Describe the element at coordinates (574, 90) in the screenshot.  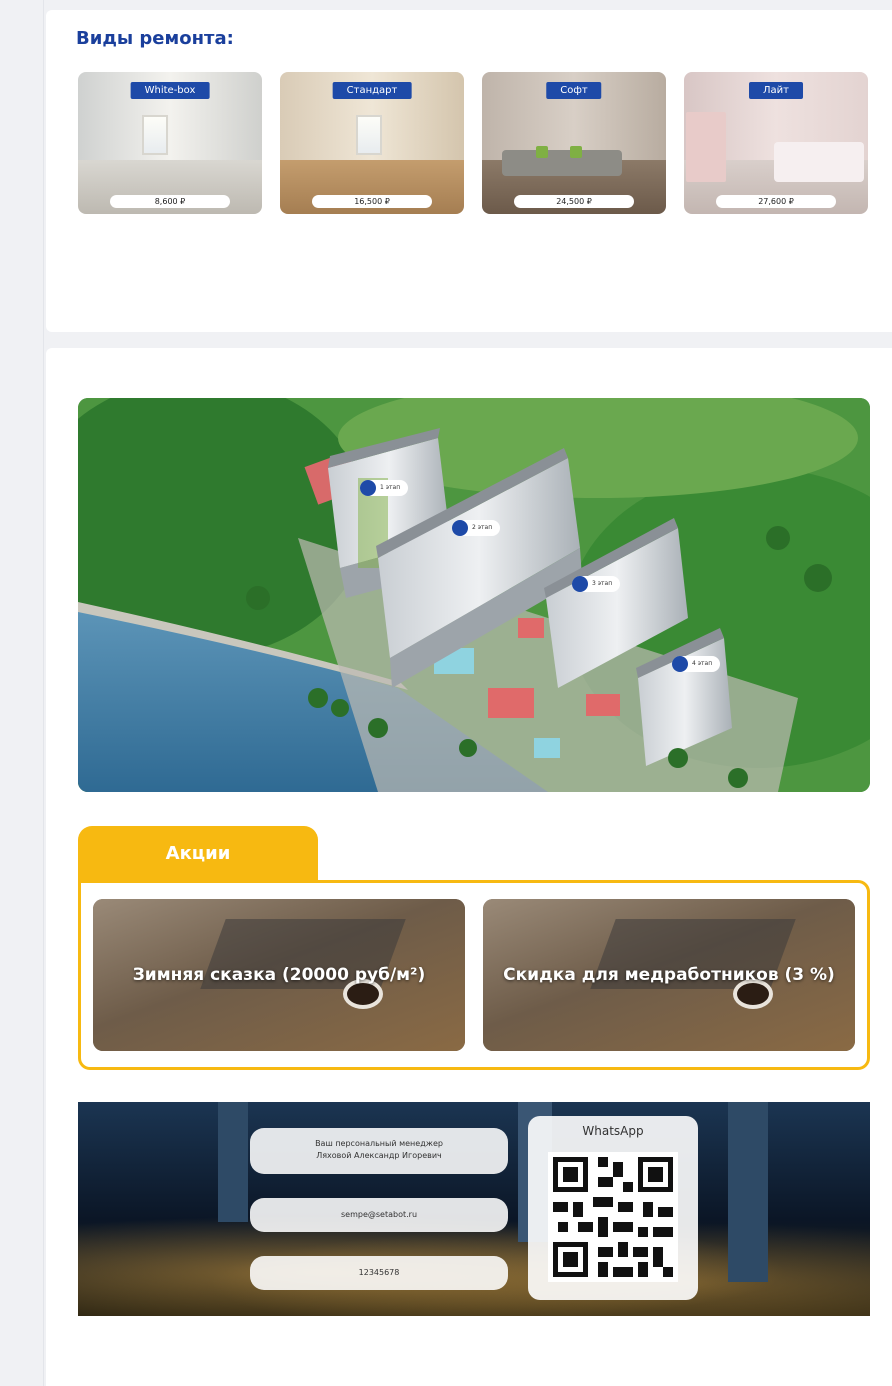
I see `repair-label: Софт` at that location.